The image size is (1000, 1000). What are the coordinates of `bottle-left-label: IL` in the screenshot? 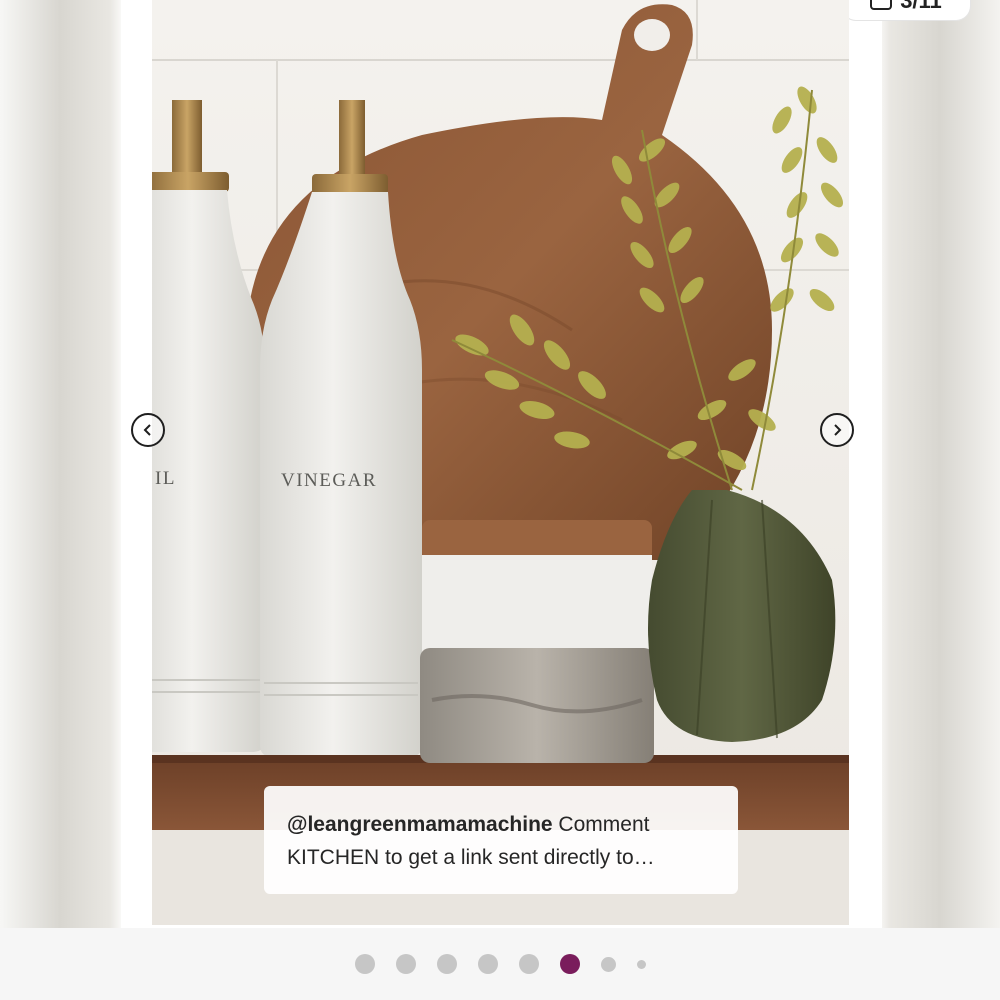 It's located at (165, 478).